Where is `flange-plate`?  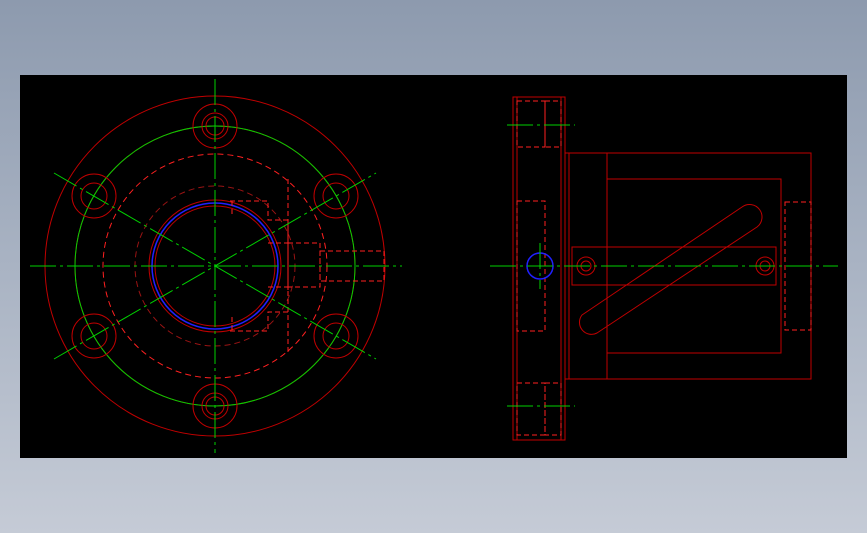 flange-plate is located at coordinates (539, 268).